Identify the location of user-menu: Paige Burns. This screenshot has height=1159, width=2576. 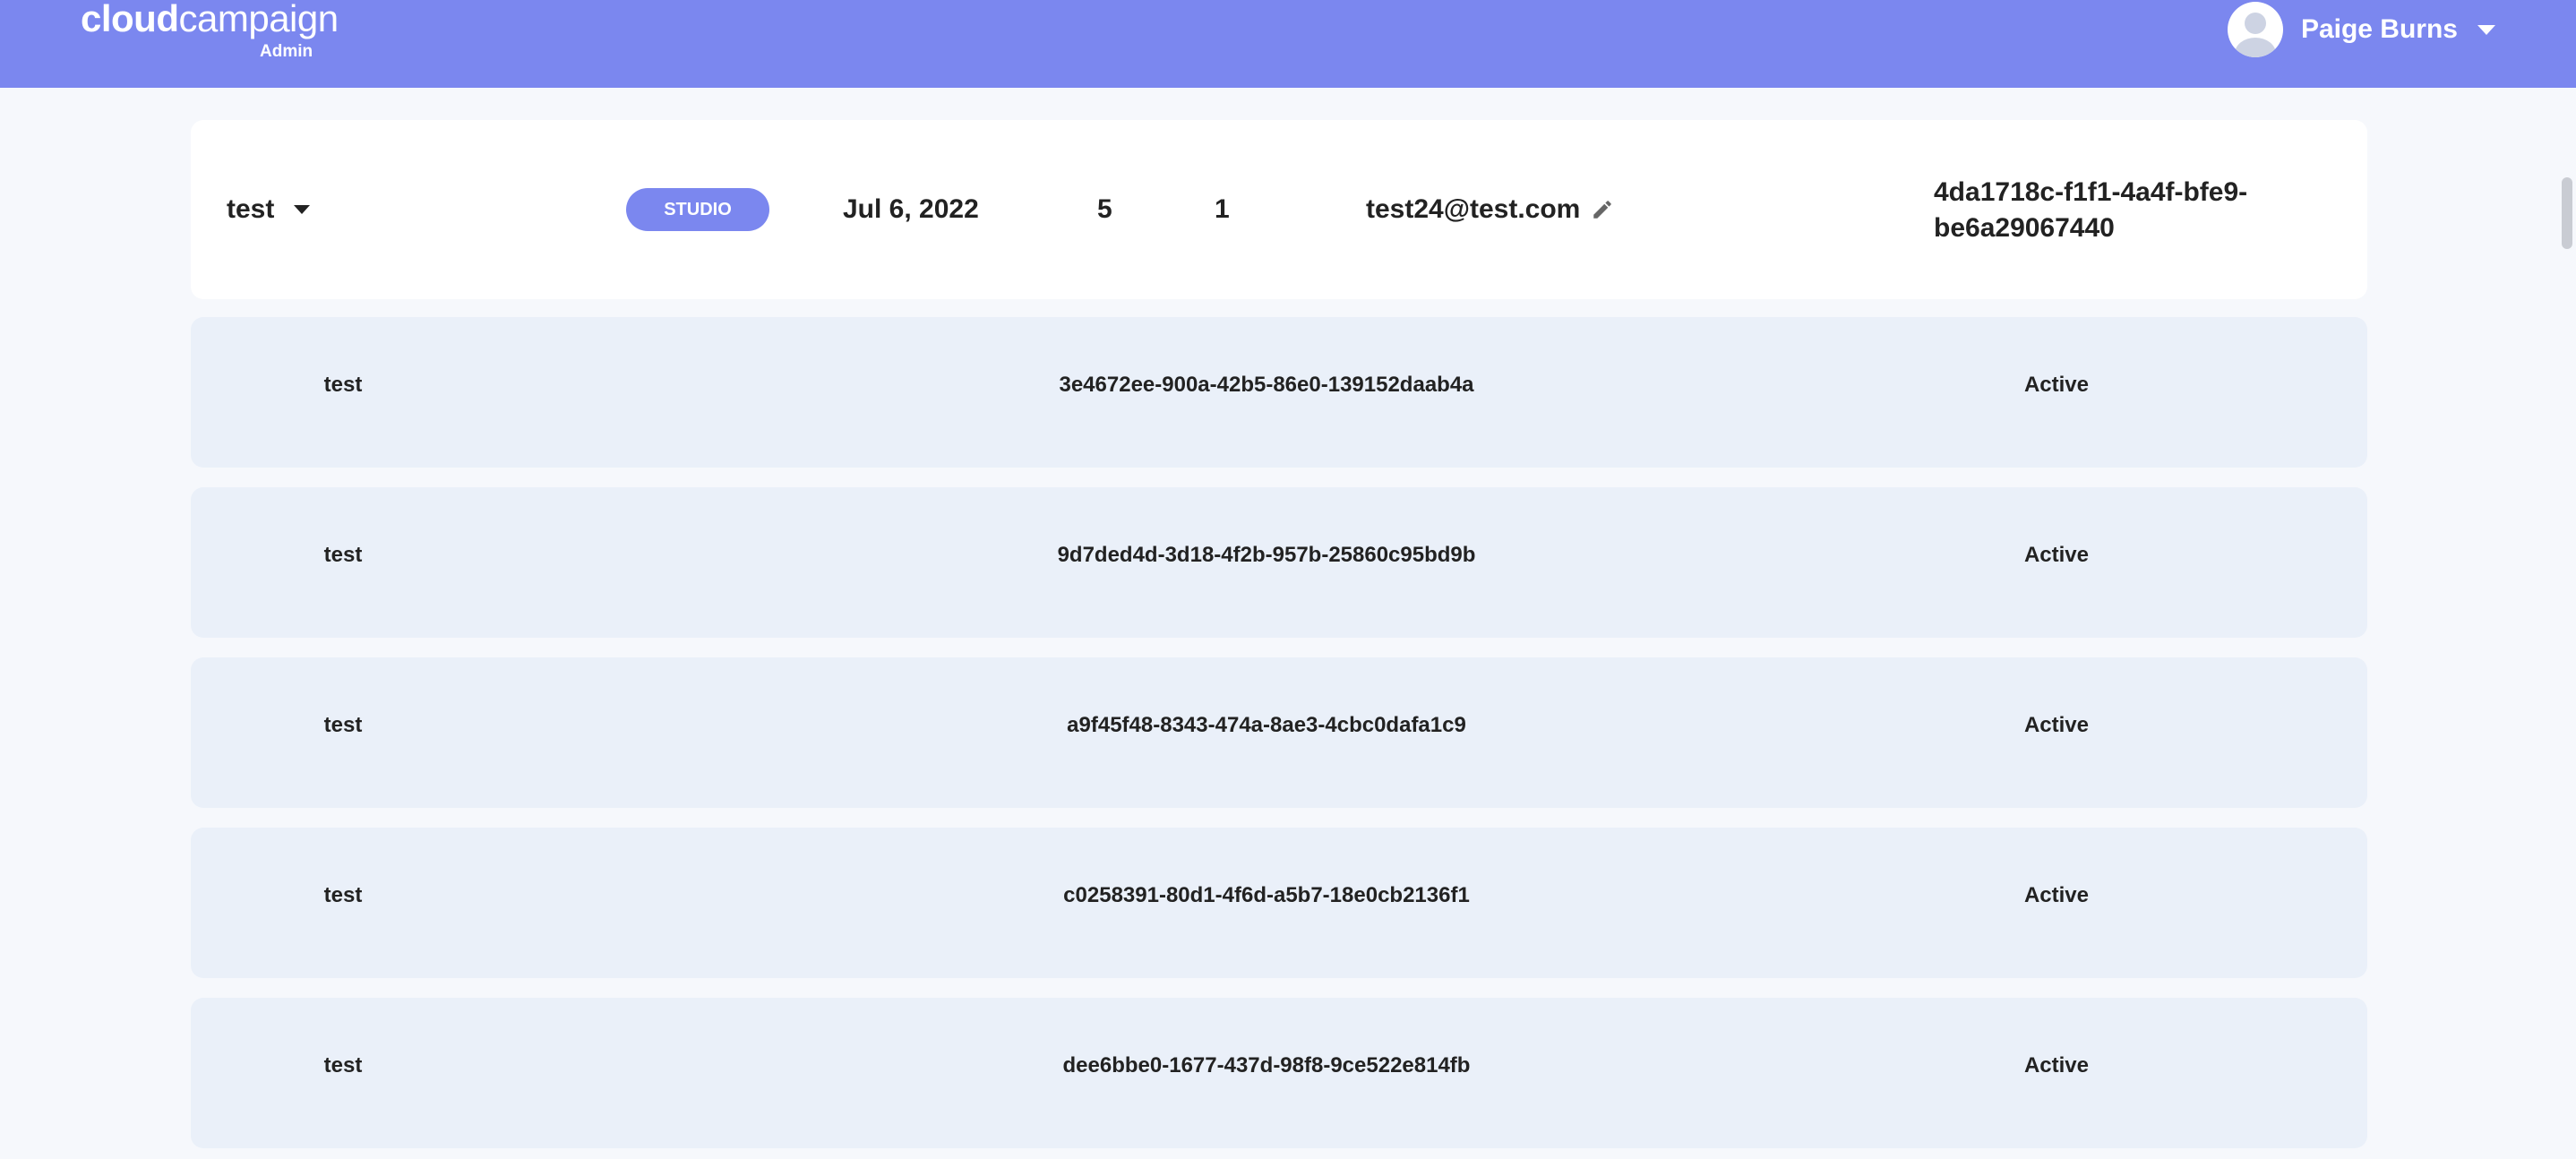
(2361, 30).